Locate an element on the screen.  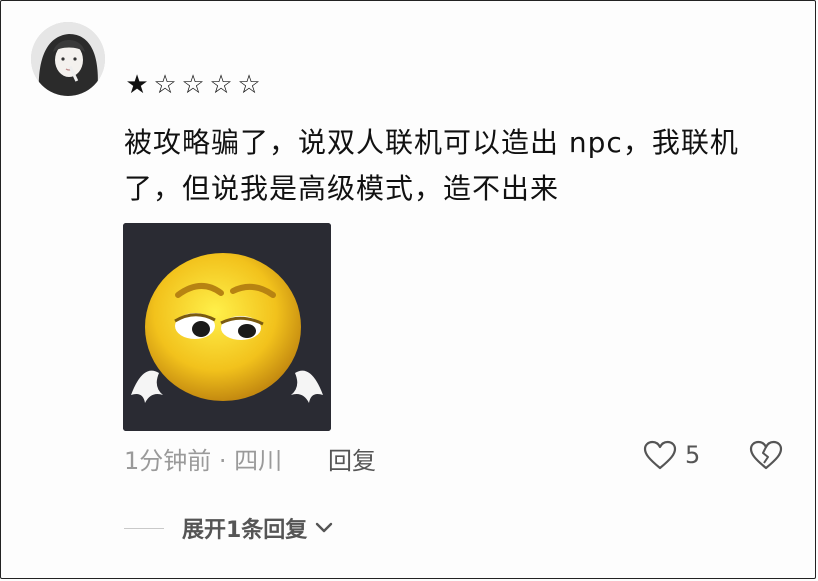
star-filled-icon: ★ is located at coordinates (138, 85).